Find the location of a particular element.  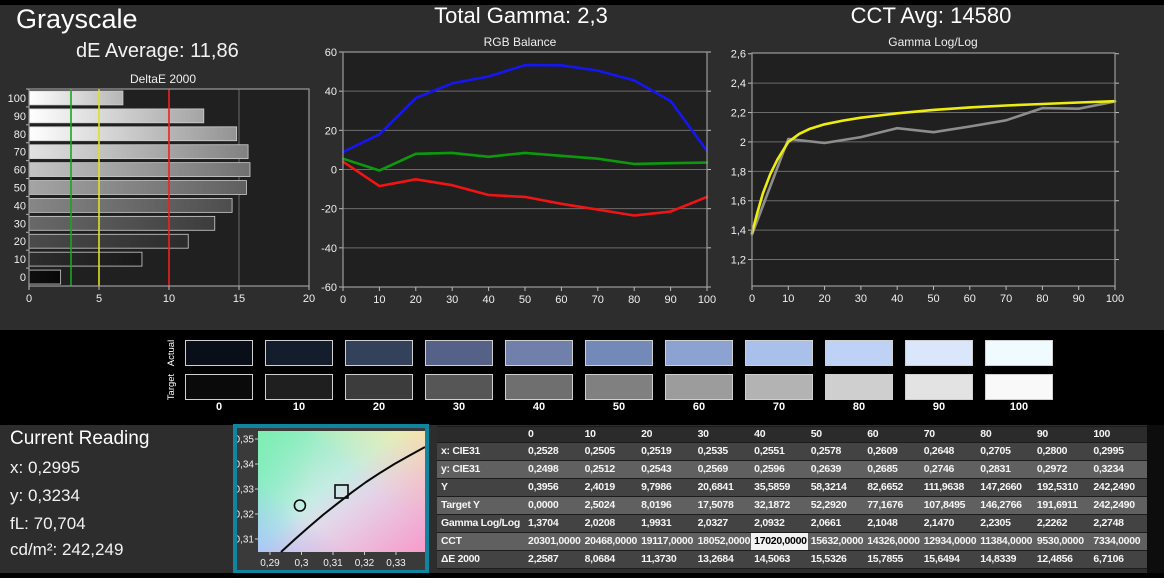

axis-tick-label: -20 is located at coordinates (329, 210).